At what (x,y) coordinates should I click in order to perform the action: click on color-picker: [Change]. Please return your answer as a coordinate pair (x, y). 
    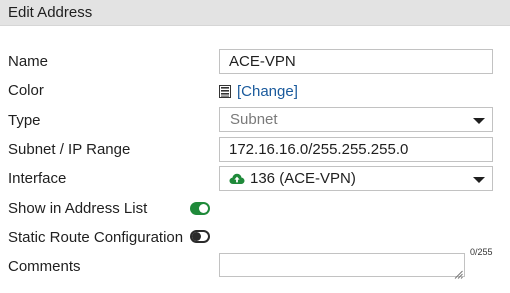
    Looking at the image, I should click on (258, 91).